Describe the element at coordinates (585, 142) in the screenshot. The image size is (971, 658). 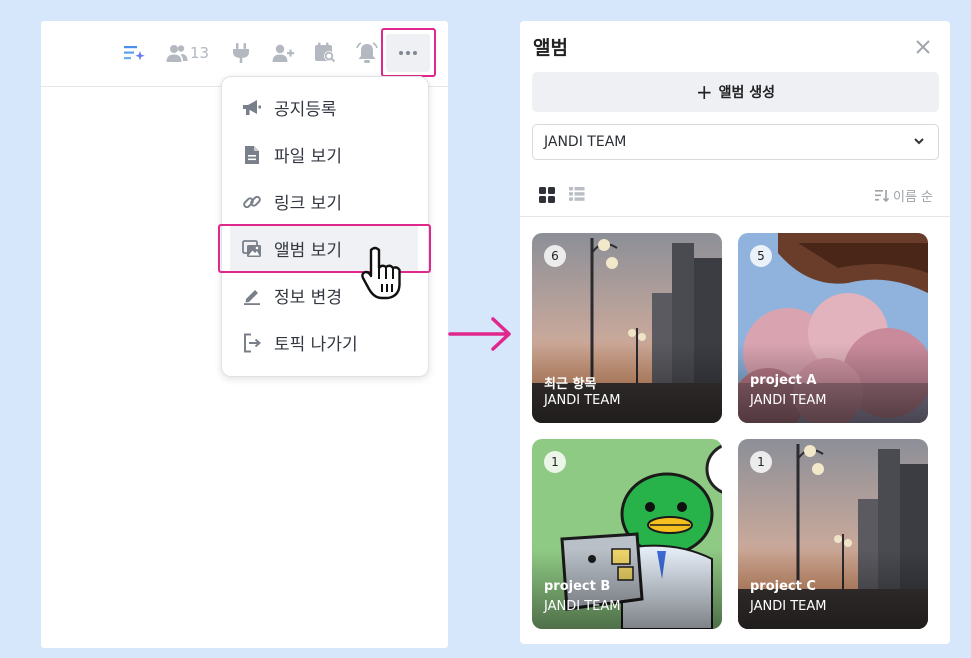
I see `team-select-value: JANDI TEAM` at that location.